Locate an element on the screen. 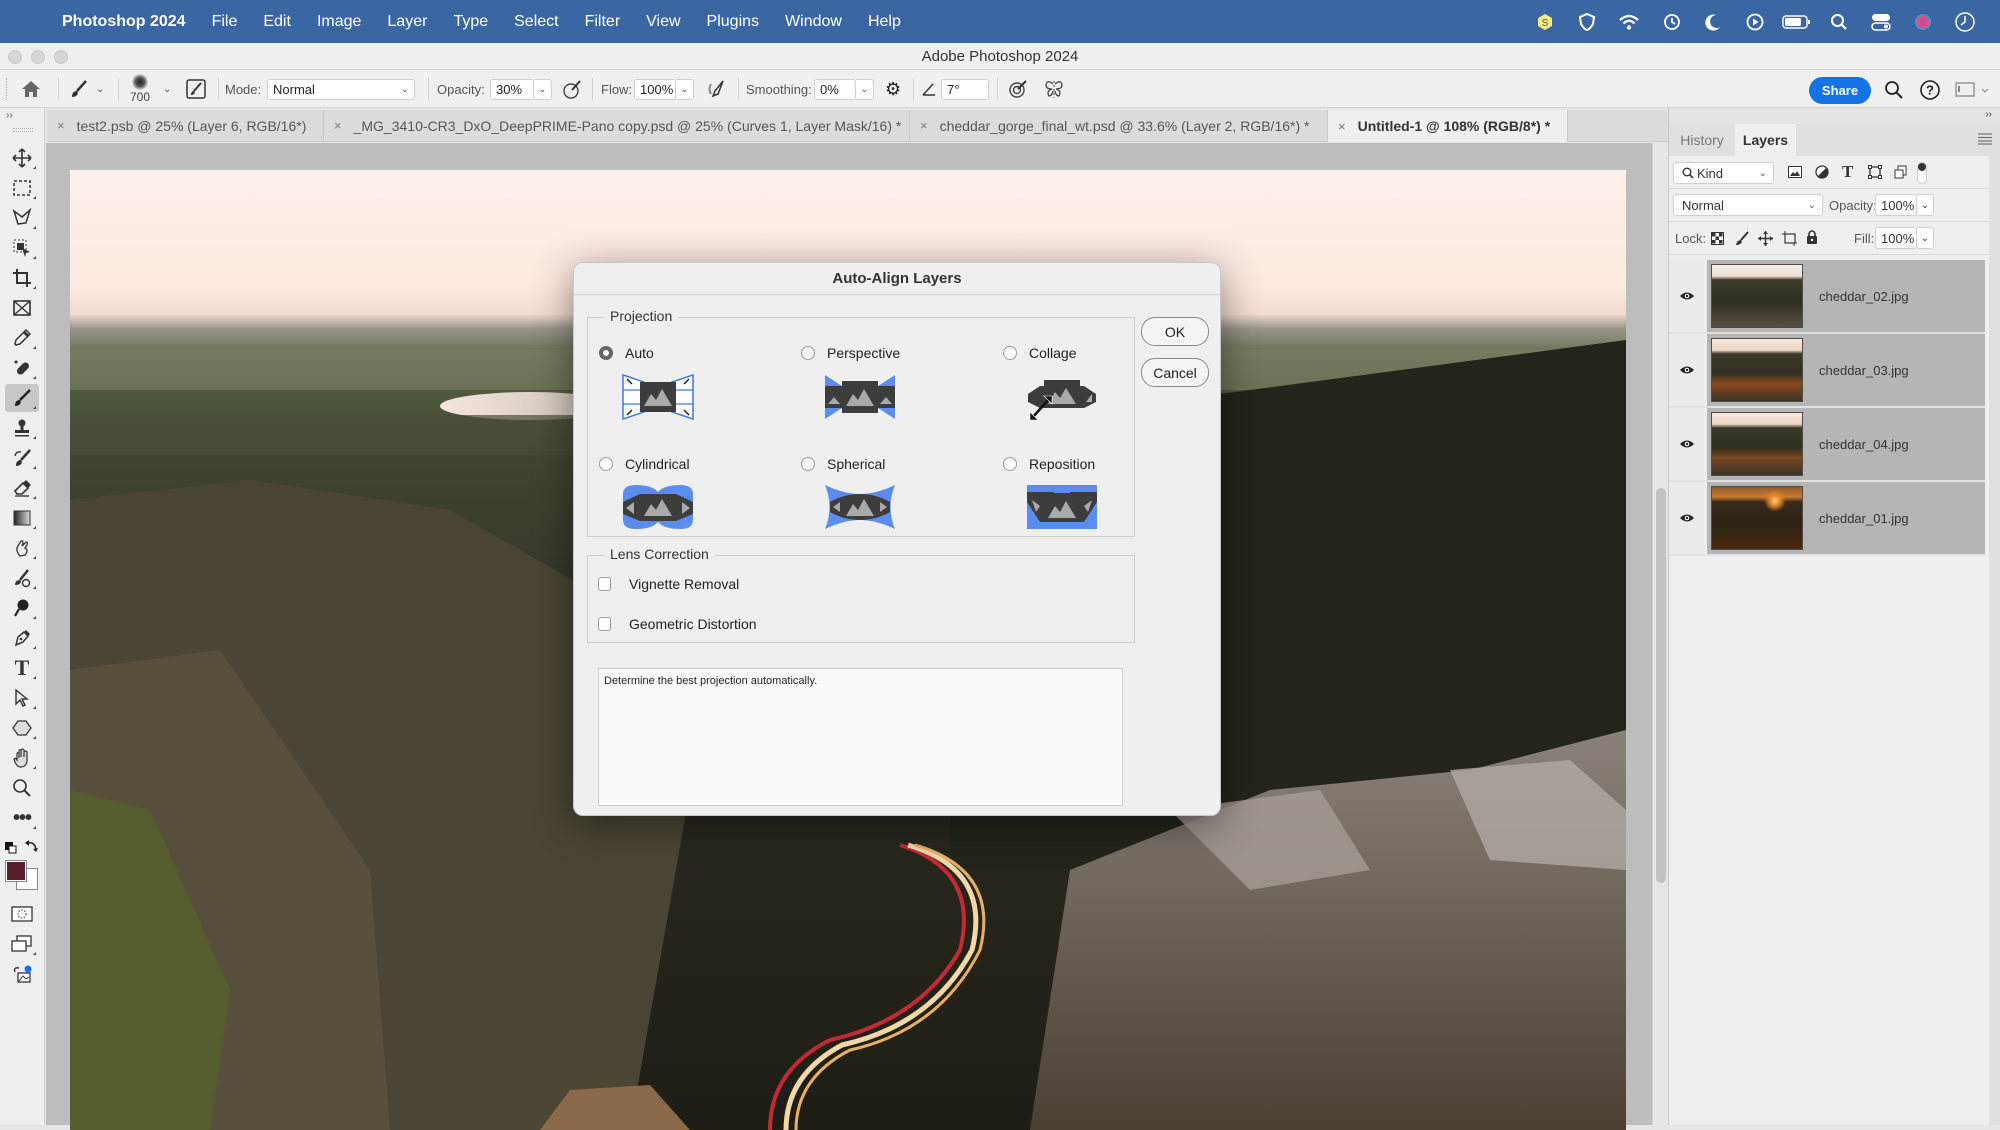 The width and height of the screenshot is (2000, 1130). pressure-size-toggle is located at coordinates (1018, 89).